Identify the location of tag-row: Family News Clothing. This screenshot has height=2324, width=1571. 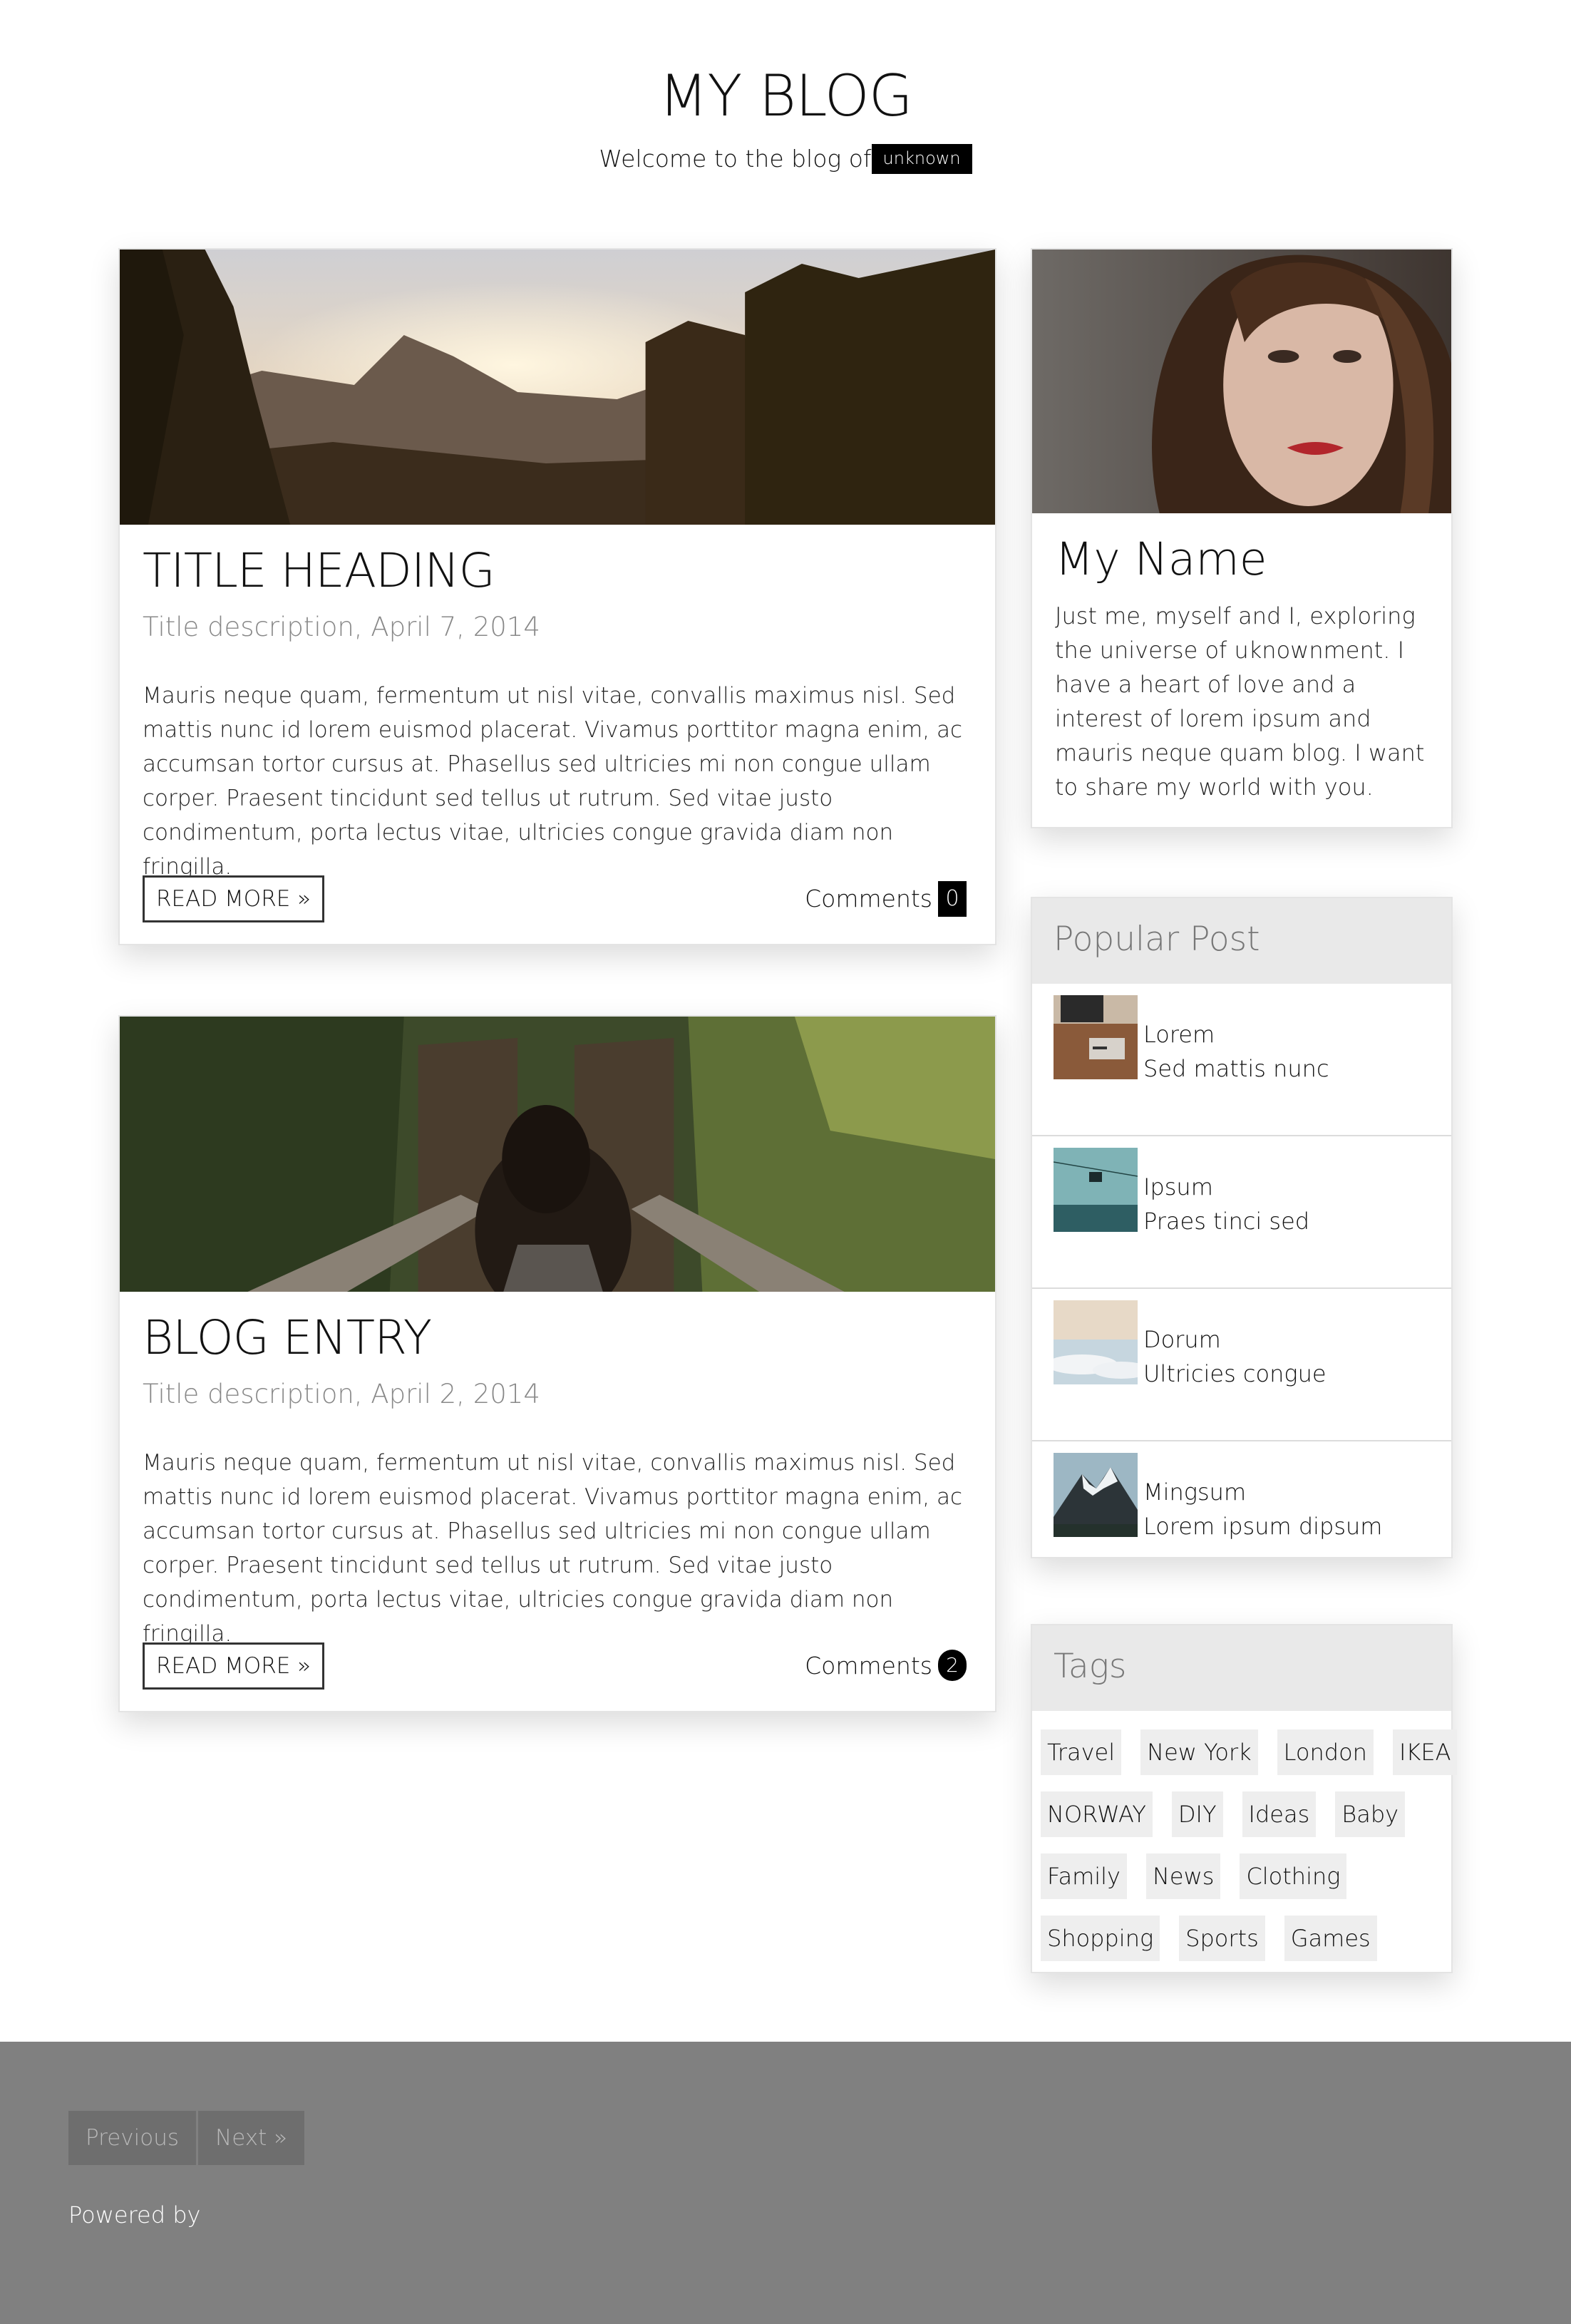
(1246, 1876).